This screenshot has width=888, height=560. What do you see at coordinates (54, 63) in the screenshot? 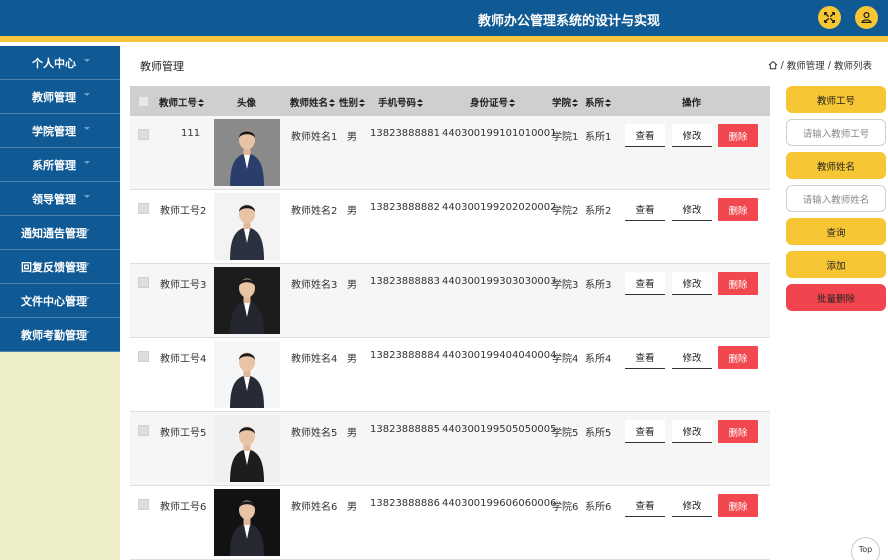
I see `sidebar-item-label: 个人中心` at bounding box center [54, 63].